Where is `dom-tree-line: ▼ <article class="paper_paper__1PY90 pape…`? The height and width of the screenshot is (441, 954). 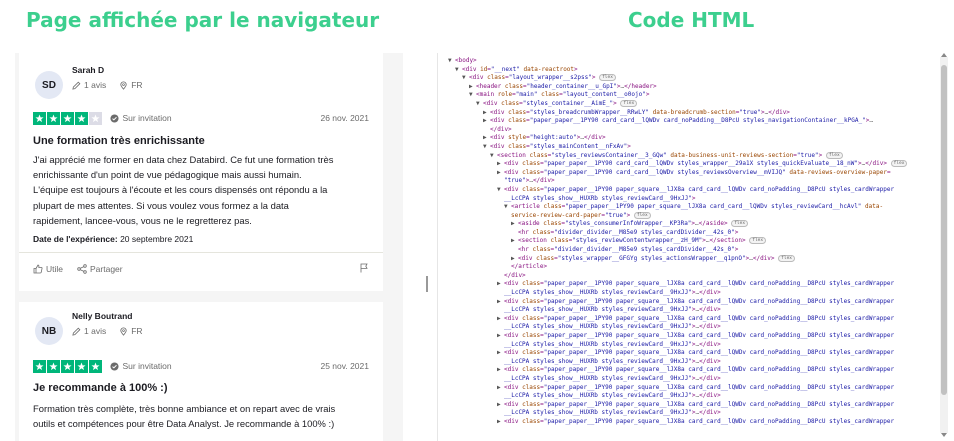 dom-tree-line: ▼ <article class="paper_paper__1PY90 pape… is located at coordinates (691, 207).